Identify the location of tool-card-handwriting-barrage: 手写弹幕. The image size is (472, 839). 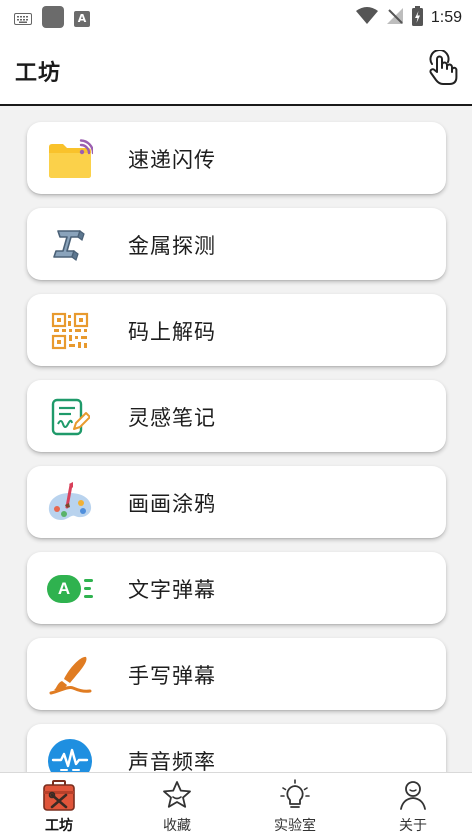
(236, 674).